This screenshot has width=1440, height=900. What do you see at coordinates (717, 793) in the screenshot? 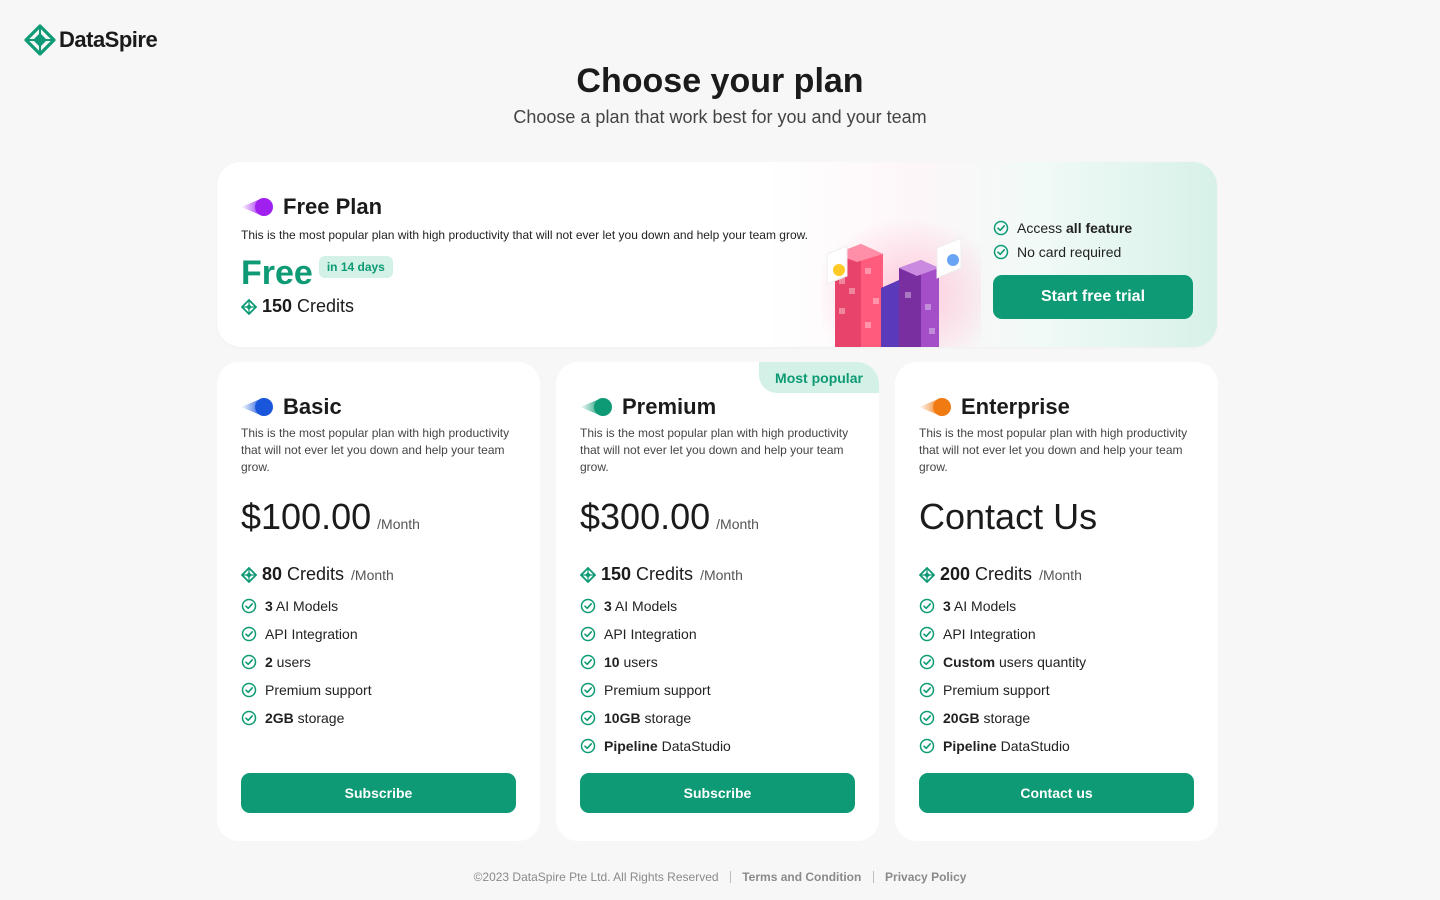
I see `subscribe-premium-button: Subscribe` at bounding box center [717, 793].